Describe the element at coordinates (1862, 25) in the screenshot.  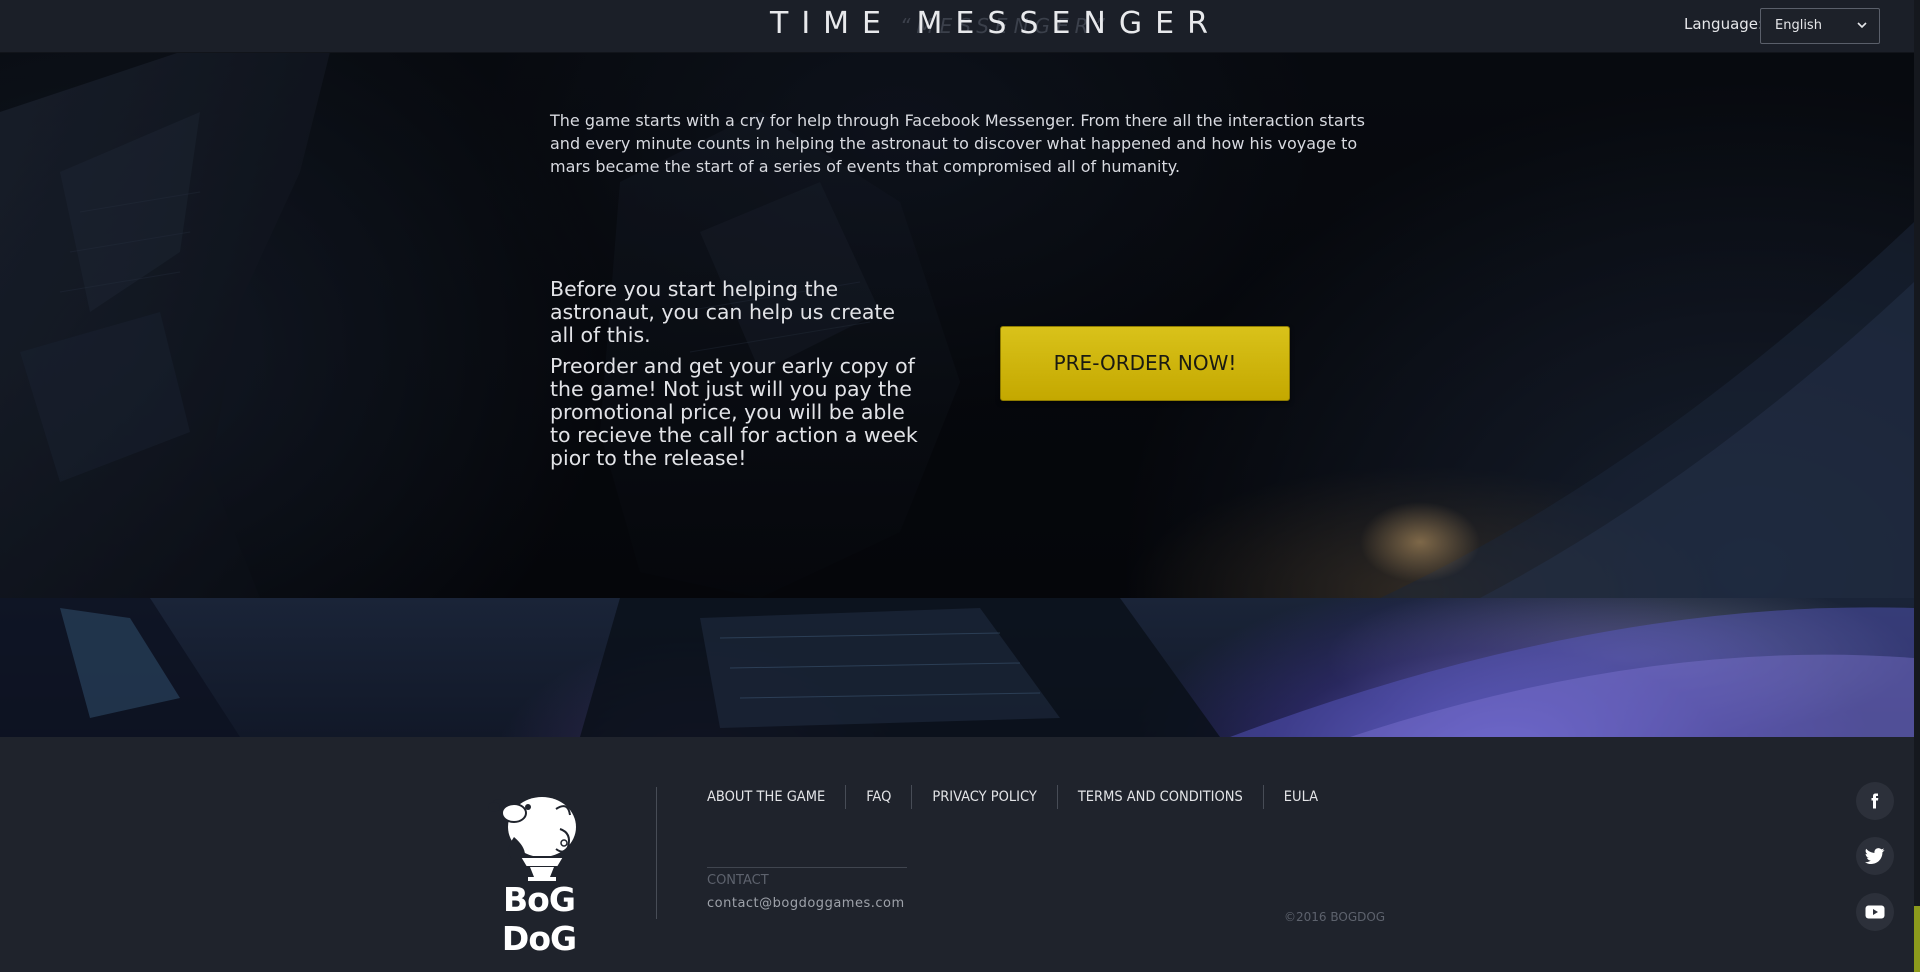
I see `chevron-down-icon` at that location.